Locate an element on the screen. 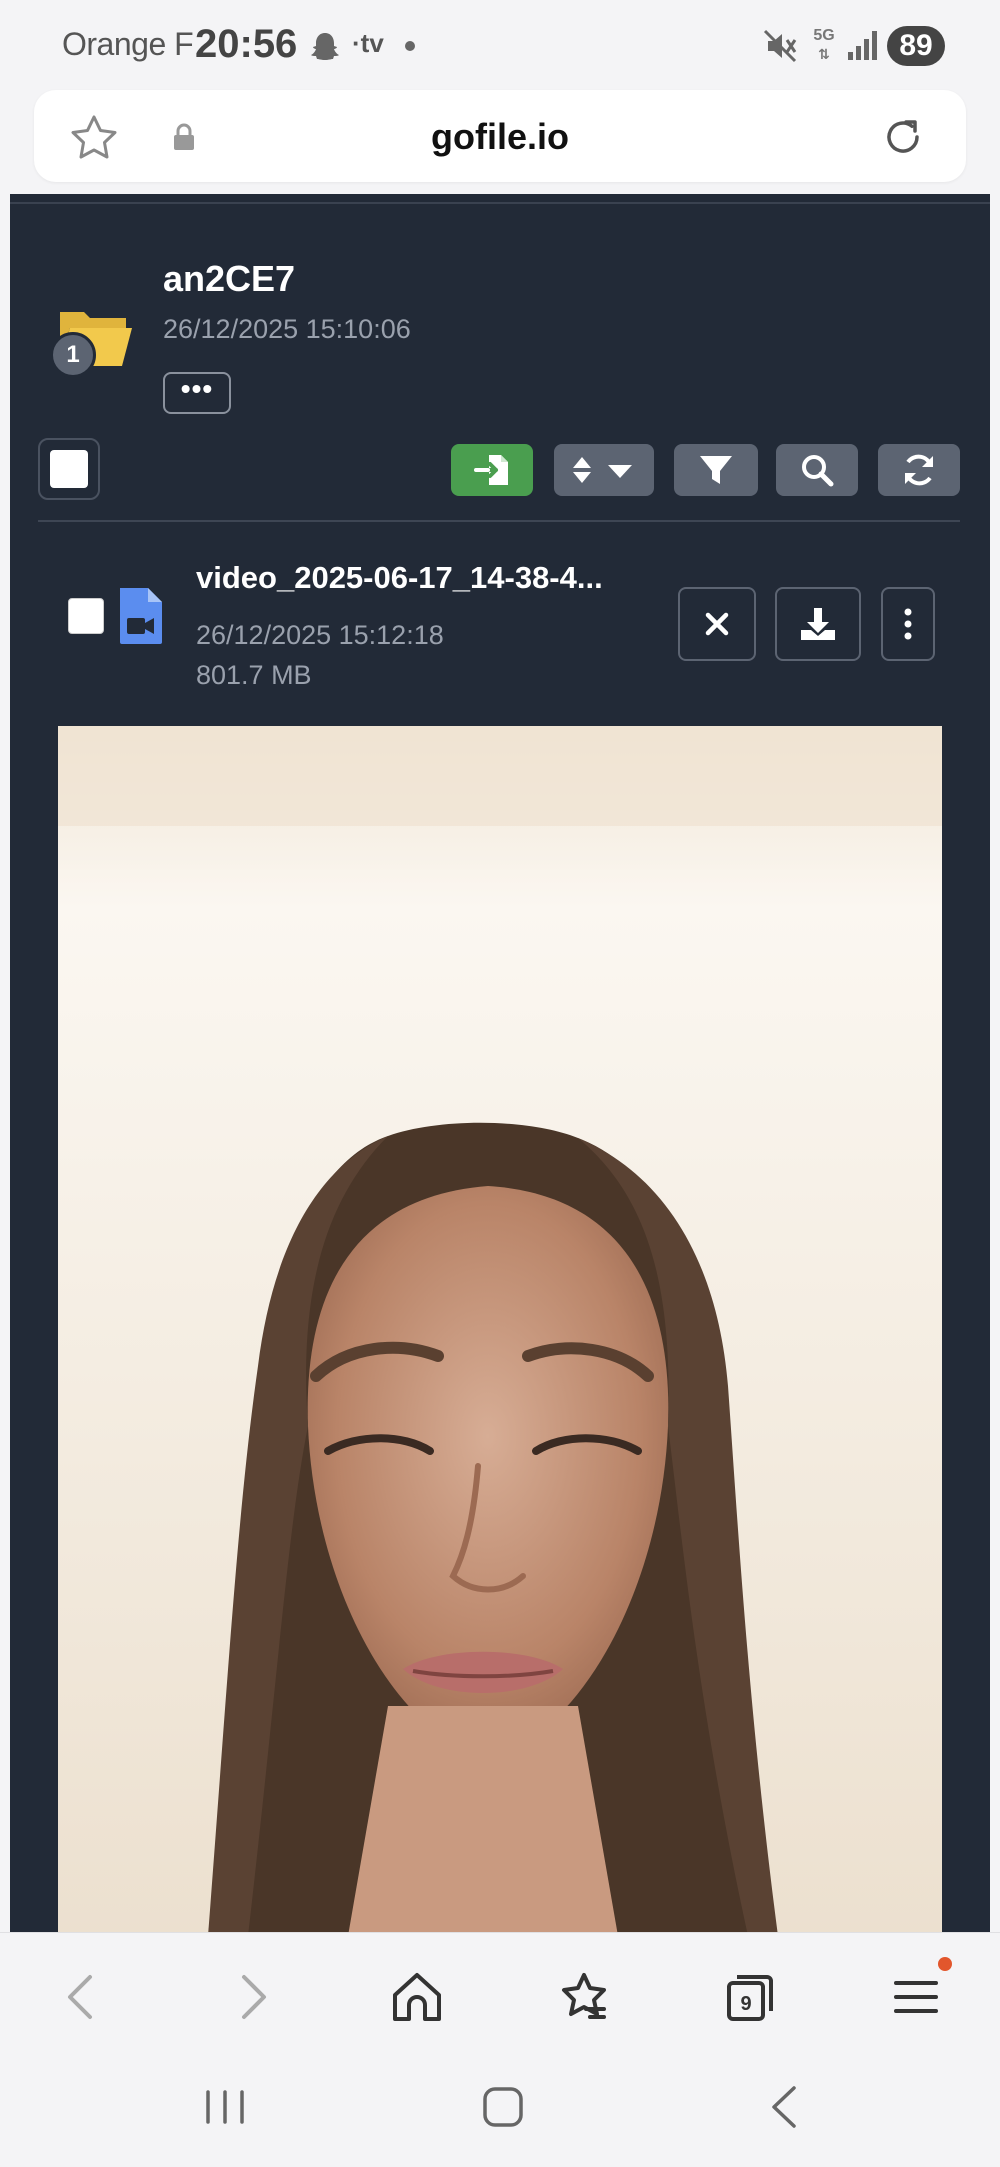 The height and width of the screenshot is (2167, 1000). import-icon is located at coordinates (491, 470).